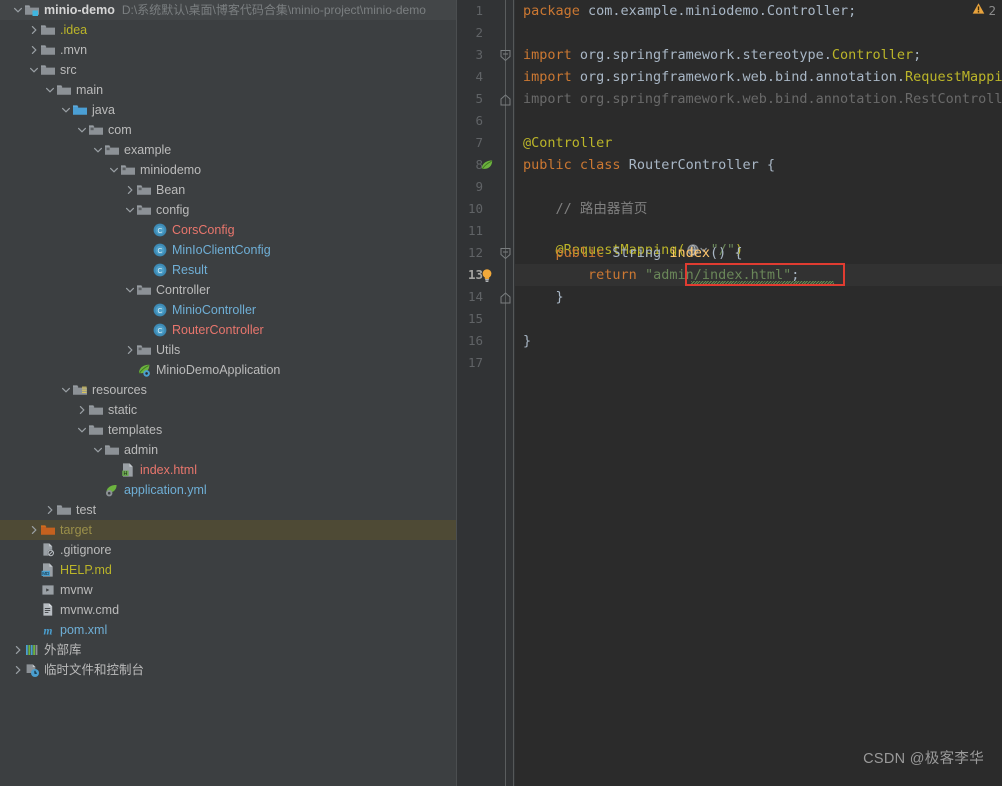 Image resolution: width=1002 pixels, height=786 pixels. What do you see at coordinates (228, 190) in the screenshot?
I see `tree-row-bean: Bean` at bounding box center [228, 190].